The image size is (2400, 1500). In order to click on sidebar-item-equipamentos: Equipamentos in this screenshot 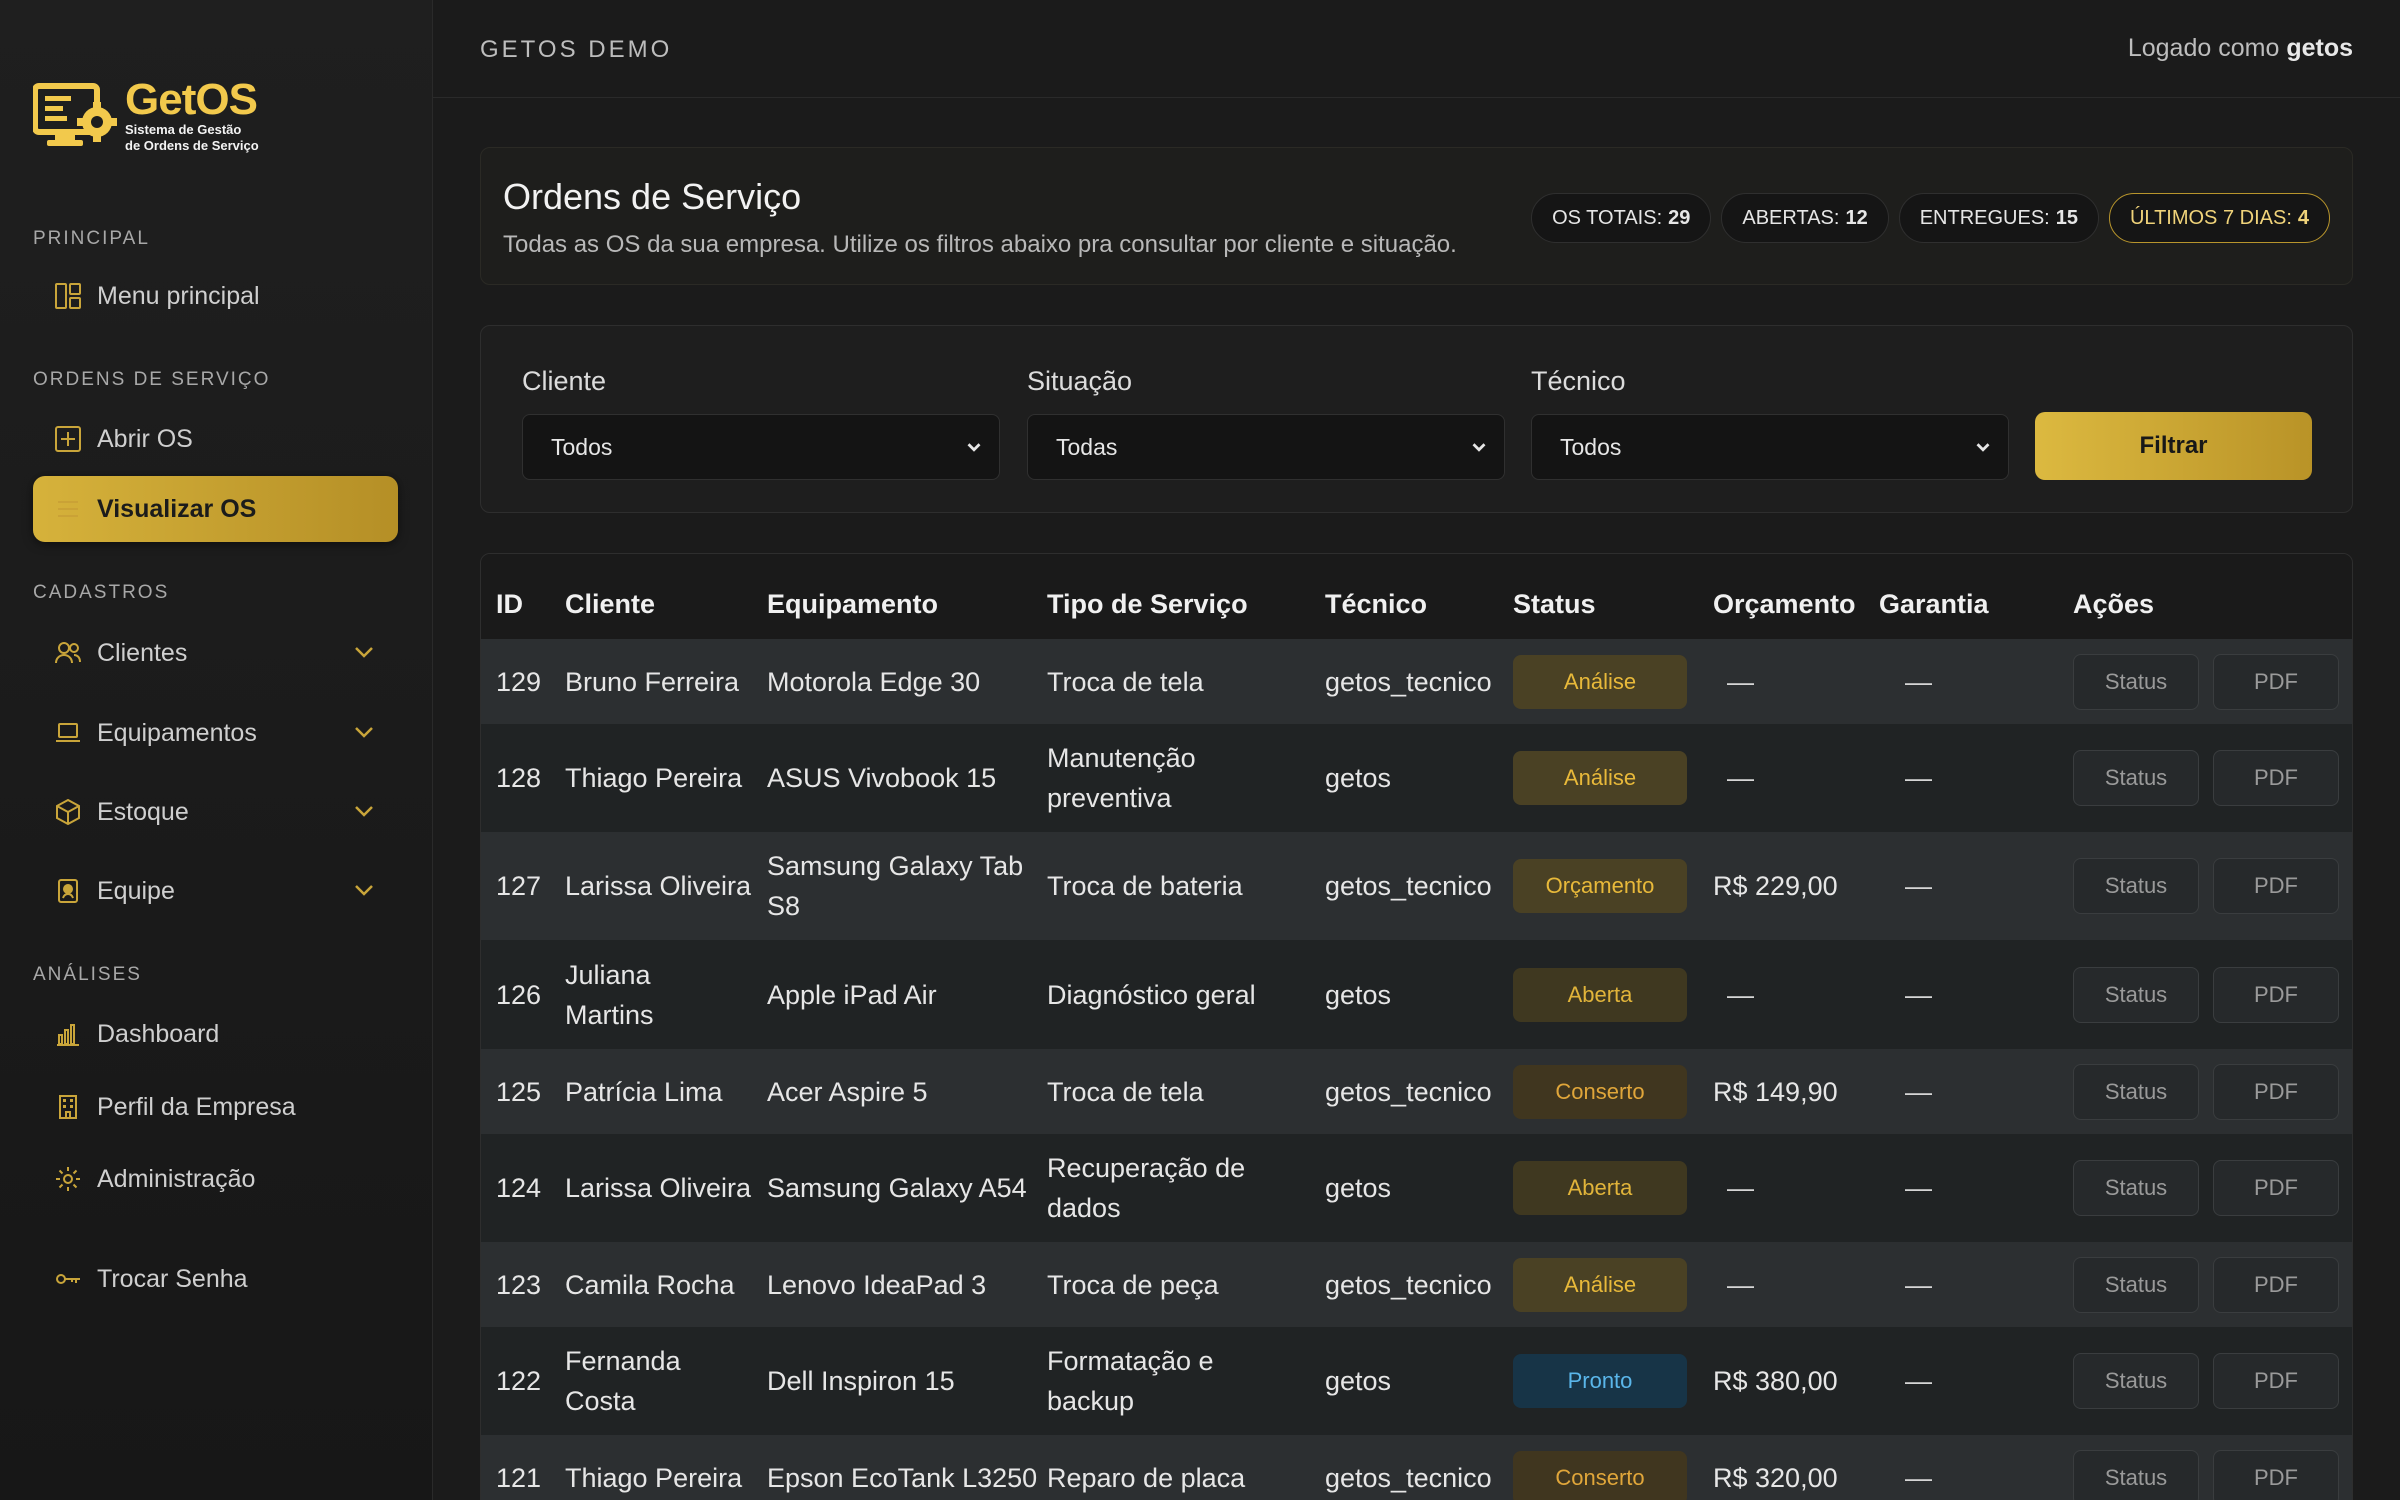, I will do `click(215, 733)`.